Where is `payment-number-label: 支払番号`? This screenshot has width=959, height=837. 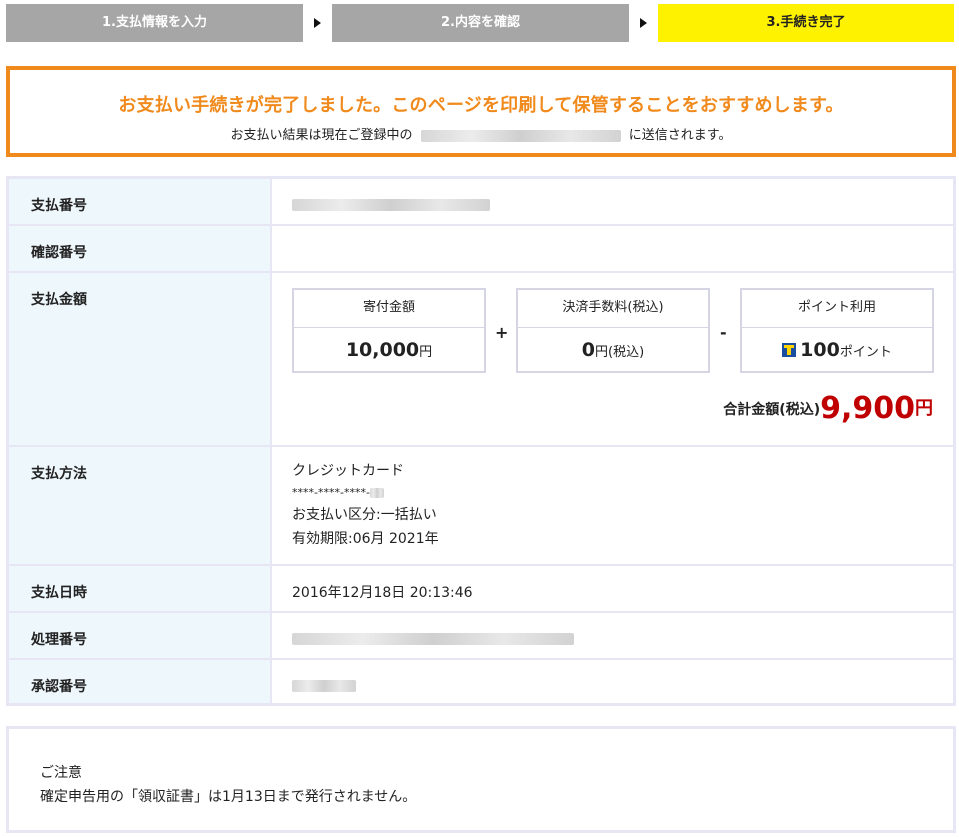 payment-number-label: 支払番号 is located at coordinates (139, 201).